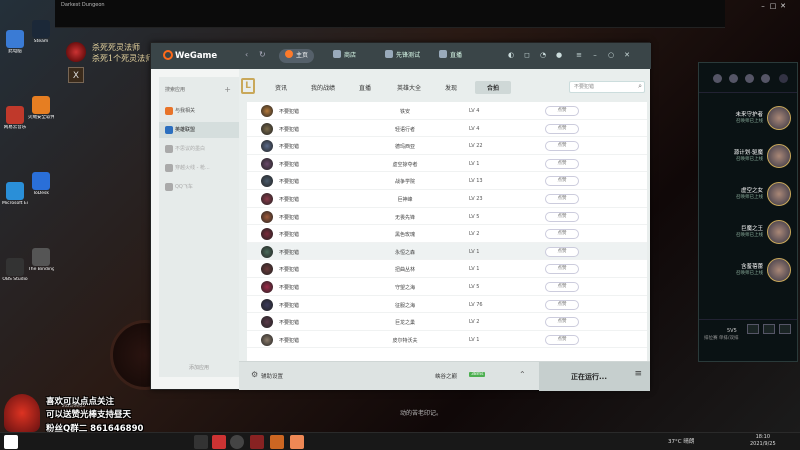 The image size is (800, 450). Describe the element at coordinates (15, 42) in the screenshot. I see `desktop-shortcut: 此电脑` at that location.